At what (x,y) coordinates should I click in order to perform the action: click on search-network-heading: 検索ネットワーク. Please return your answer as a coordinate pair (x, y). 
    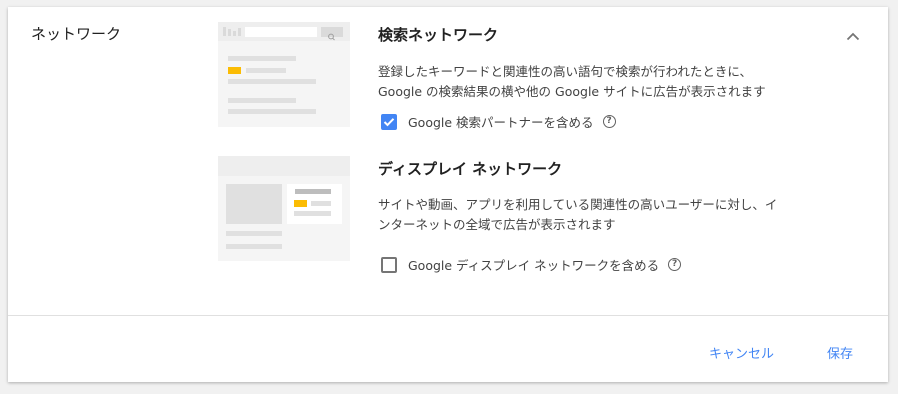
    Looking at the image, I should click on (438, 35).